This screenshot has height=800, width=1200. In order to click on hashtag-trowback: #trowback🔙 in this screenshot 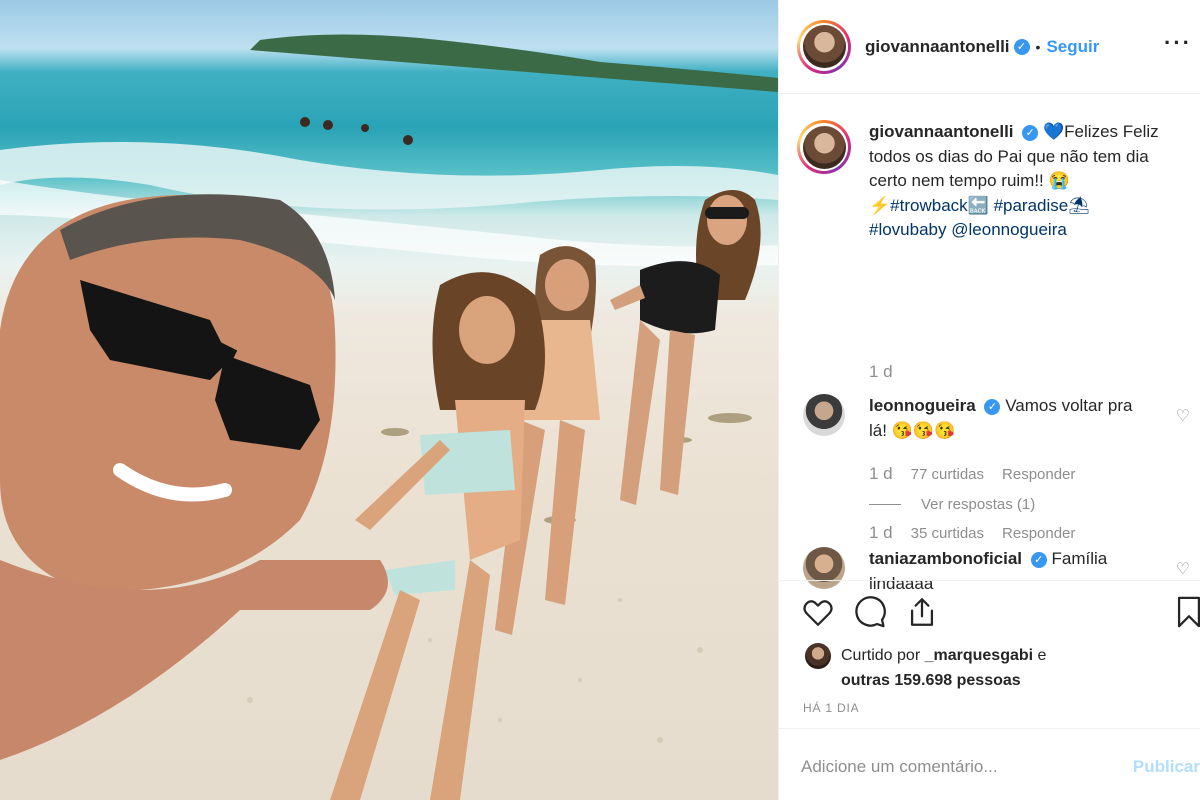, I will do `click(939, 205)`.